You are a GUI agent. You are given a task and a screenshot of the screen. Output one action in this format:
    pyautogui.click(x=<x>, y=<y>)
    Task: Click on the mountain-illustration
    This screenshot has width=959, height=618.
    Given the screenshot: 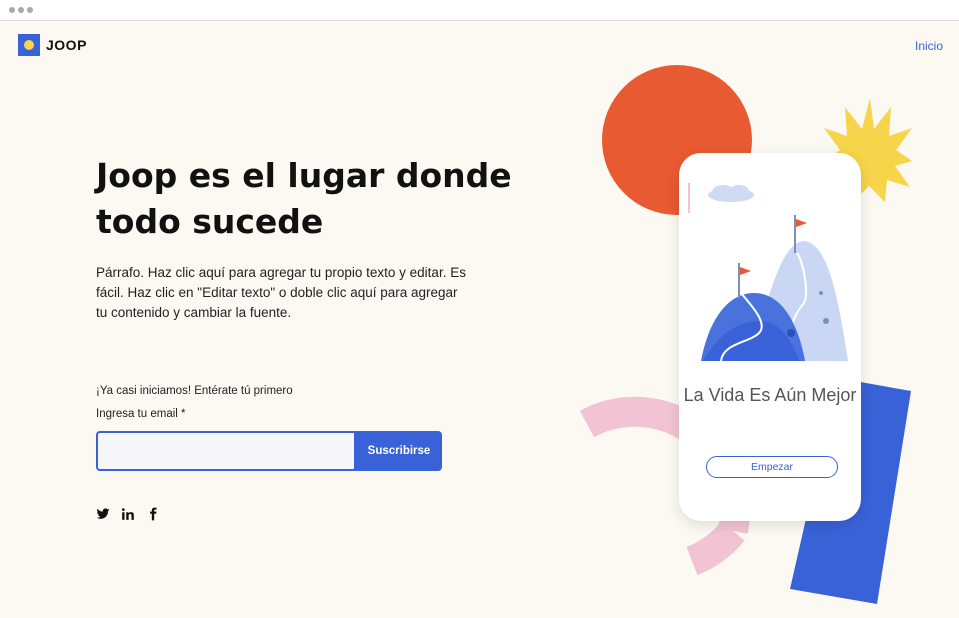 What is the action you would take?
    pyautogui.click(x=768, y=272)
    